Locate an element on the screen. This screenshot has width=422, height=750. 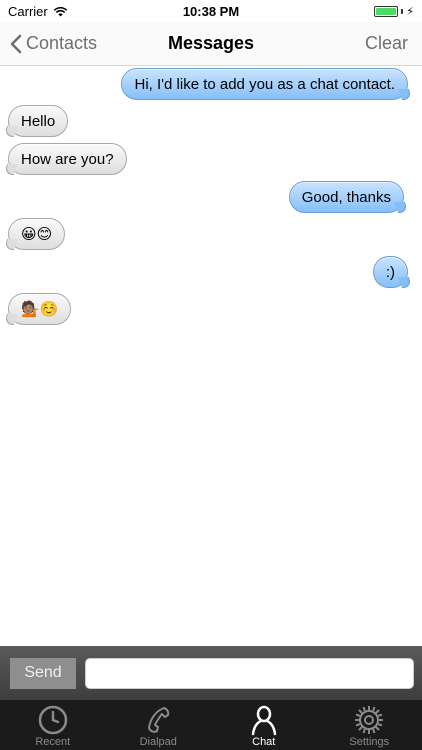
tab-recent: Recent is located at coordinates (53, 725).